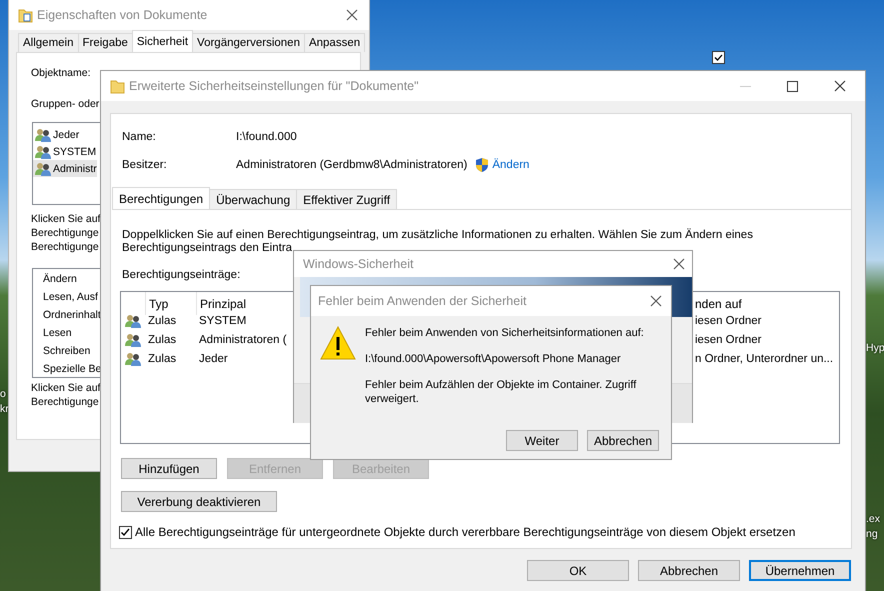 The image size is (884, 591). Describe the element at coordinates (792, 86) in the screenshot. I see `maximize-icon` at that location.